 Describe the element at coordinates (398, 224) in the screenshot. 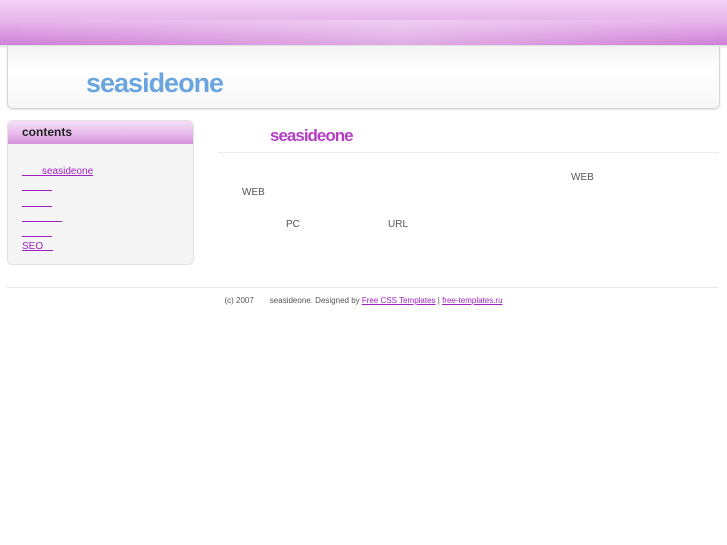

I see `content-text-url: URL` at that location.